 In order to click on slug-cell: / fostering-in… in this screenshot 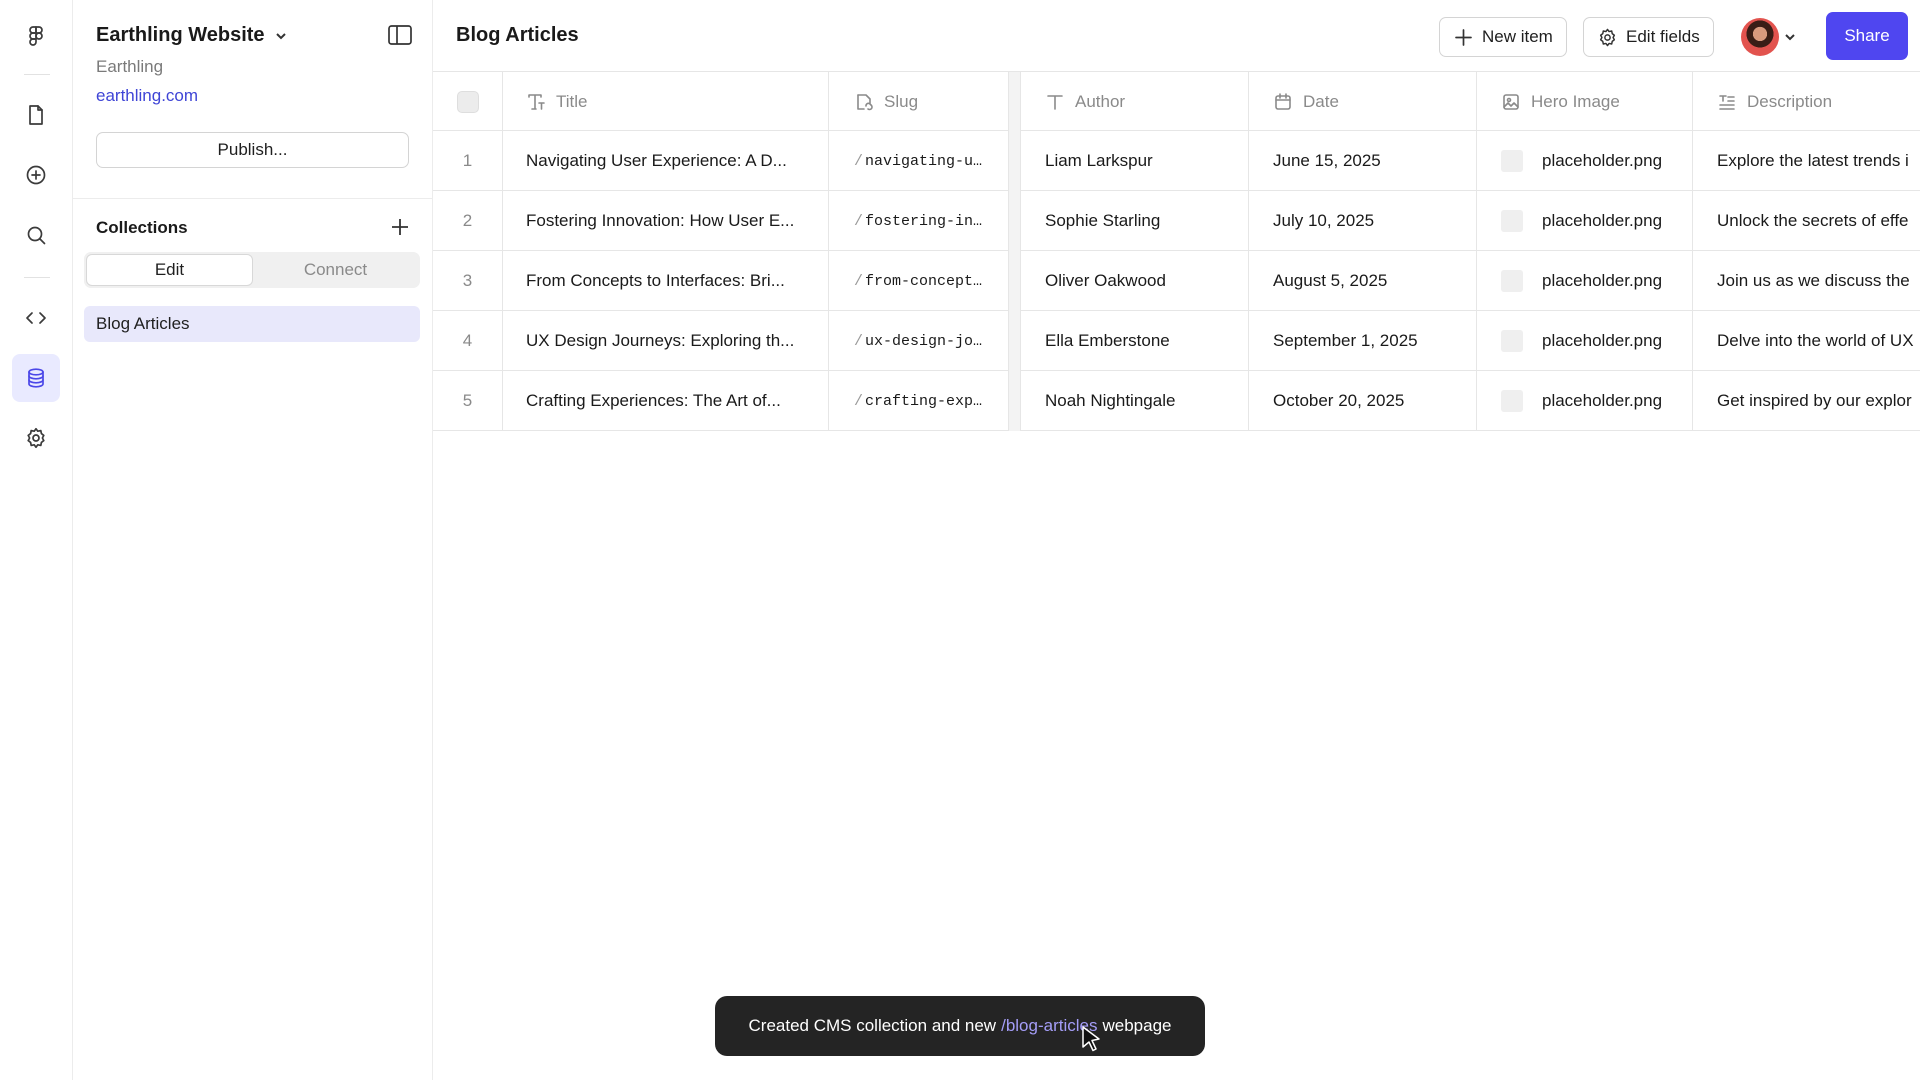, I will do `click(919, 221)`.